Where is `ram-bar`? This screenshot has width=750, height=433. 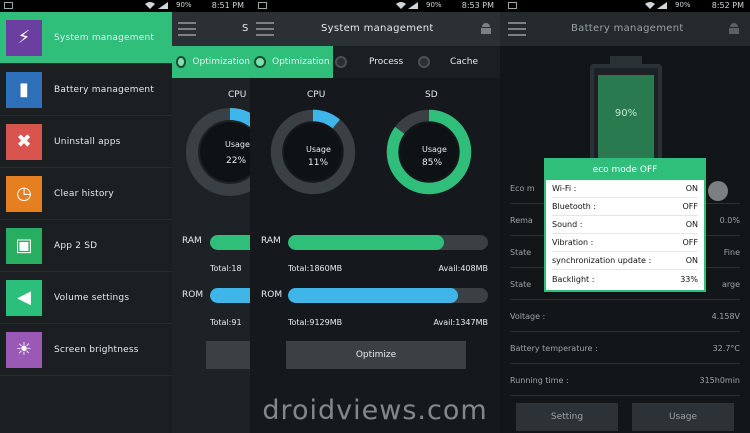
ram-bar is located at coordinates (388, 242).